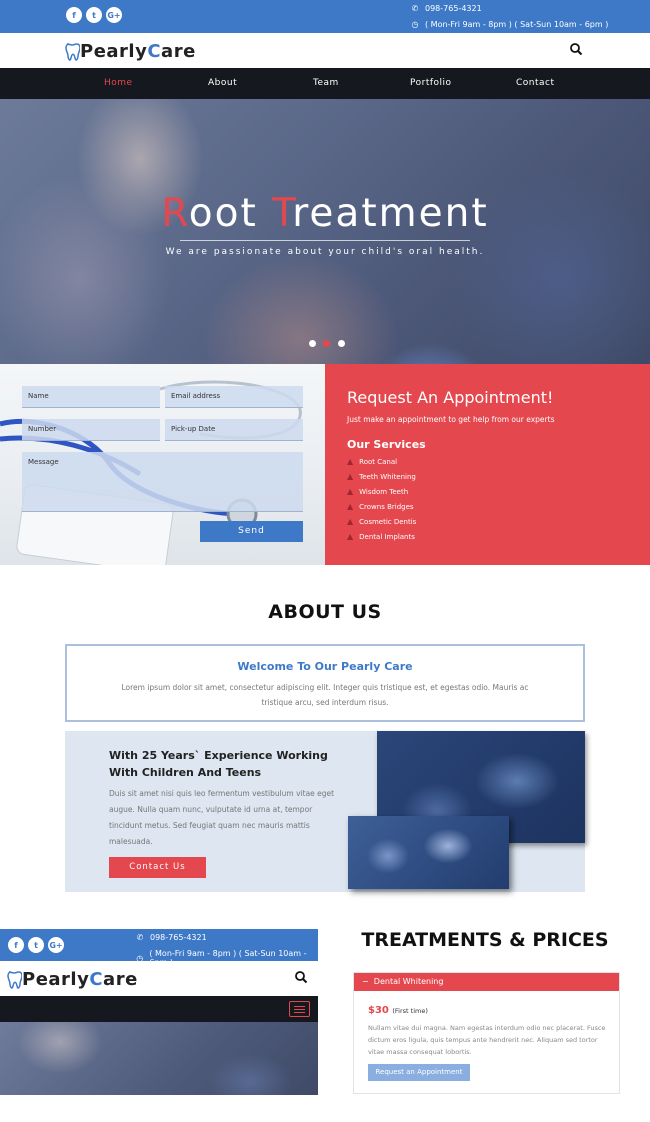 Image resolution: width=650 pixels, height=1122 pixels. What do you see at coordinates (365, 981) in the screenshot?
I see `minus-icon: −` at bounding box center [365, 981].